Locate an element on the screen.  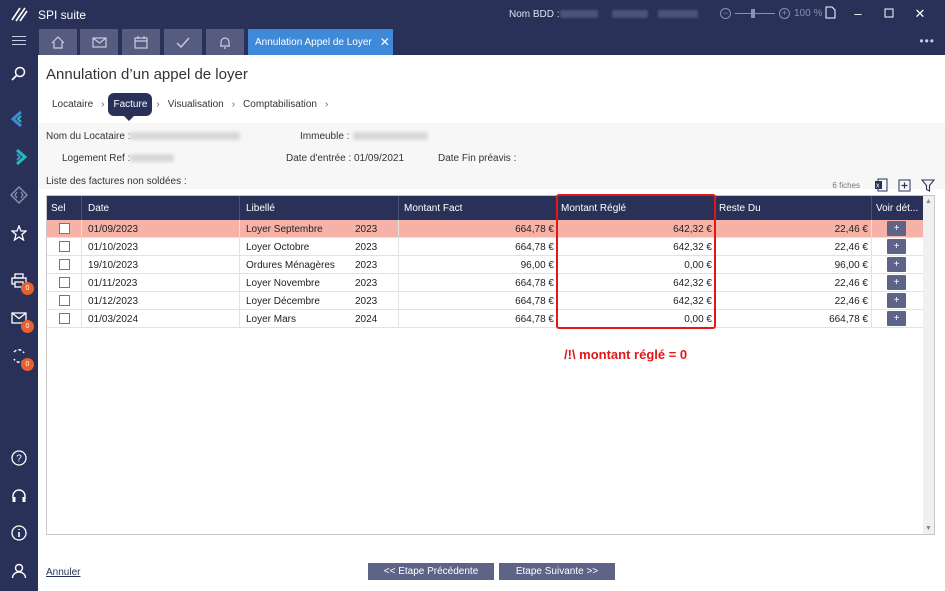
database-user-redacted is located at coordinates (678, 14).